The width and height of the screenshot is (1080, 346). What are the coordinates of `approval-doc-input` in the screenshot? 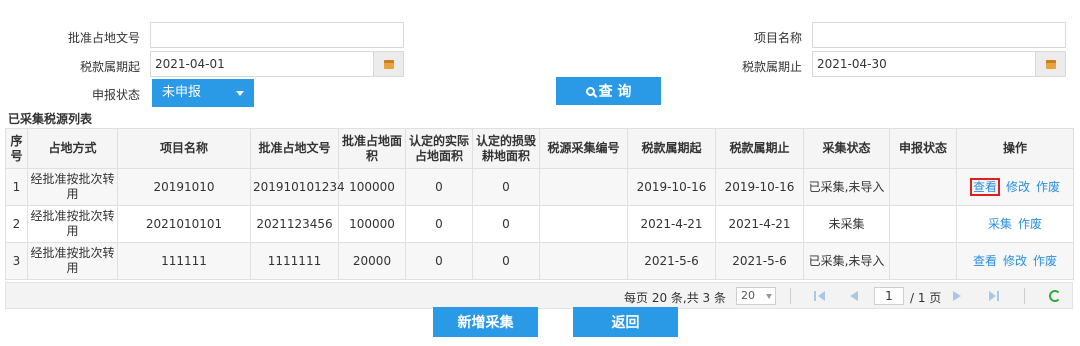 It's located at (277, 35).